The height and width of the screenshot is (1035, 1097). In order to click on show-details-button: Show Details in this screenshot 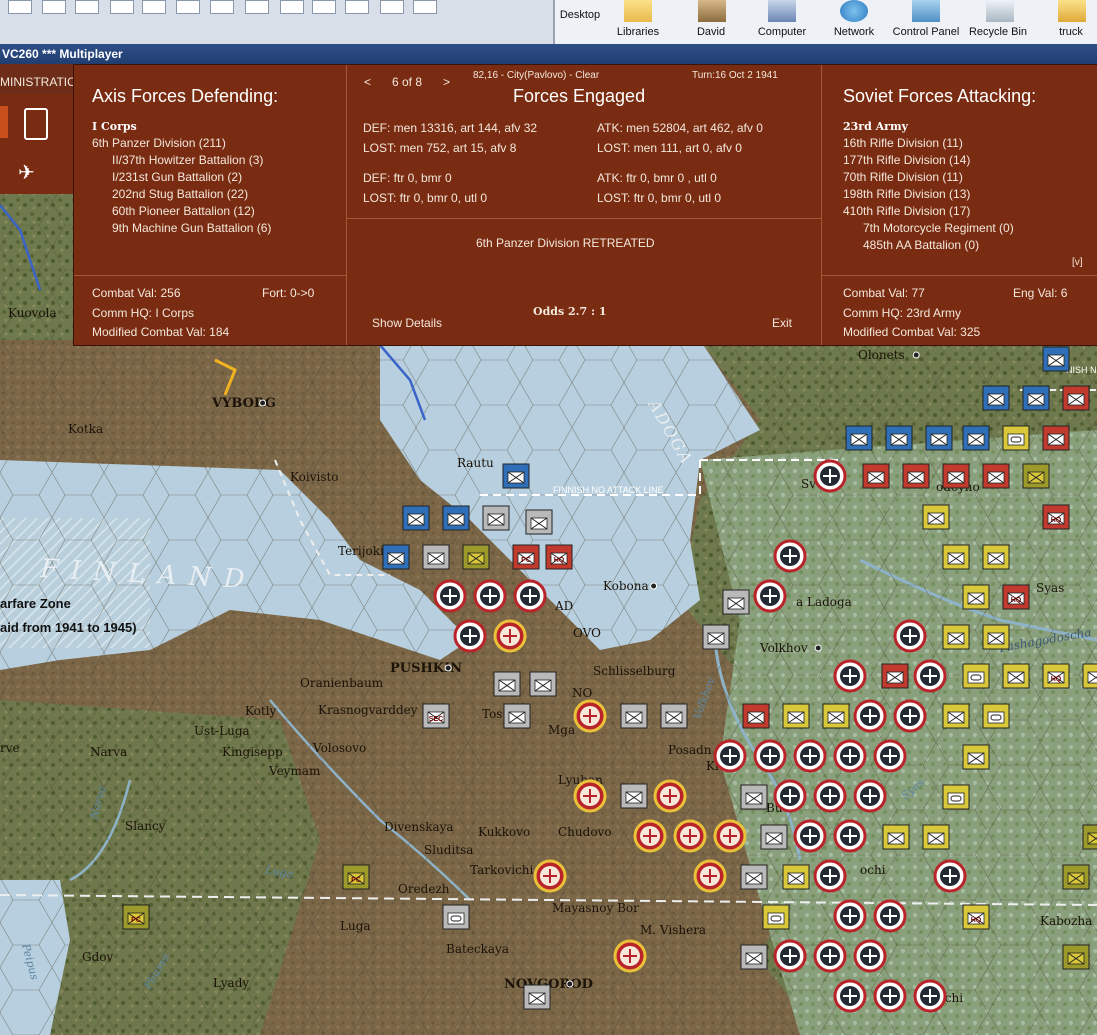, I will do `click(407, 323)`.